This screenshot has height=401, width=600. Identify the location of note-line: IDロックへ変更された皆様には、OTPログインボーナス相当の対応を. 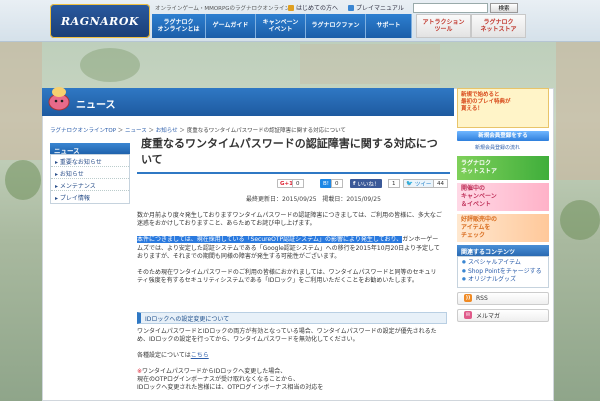
(230, 387).